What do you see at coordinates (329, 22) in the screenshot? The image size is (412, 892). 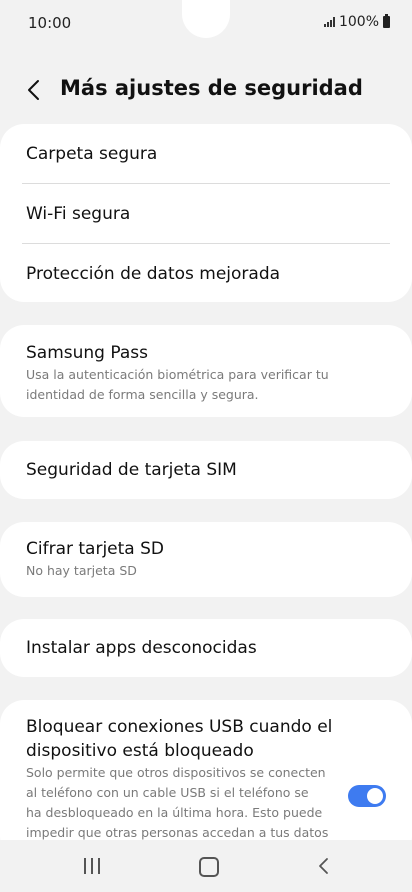 I see `signal-icon` at bounding box center [329, 22].